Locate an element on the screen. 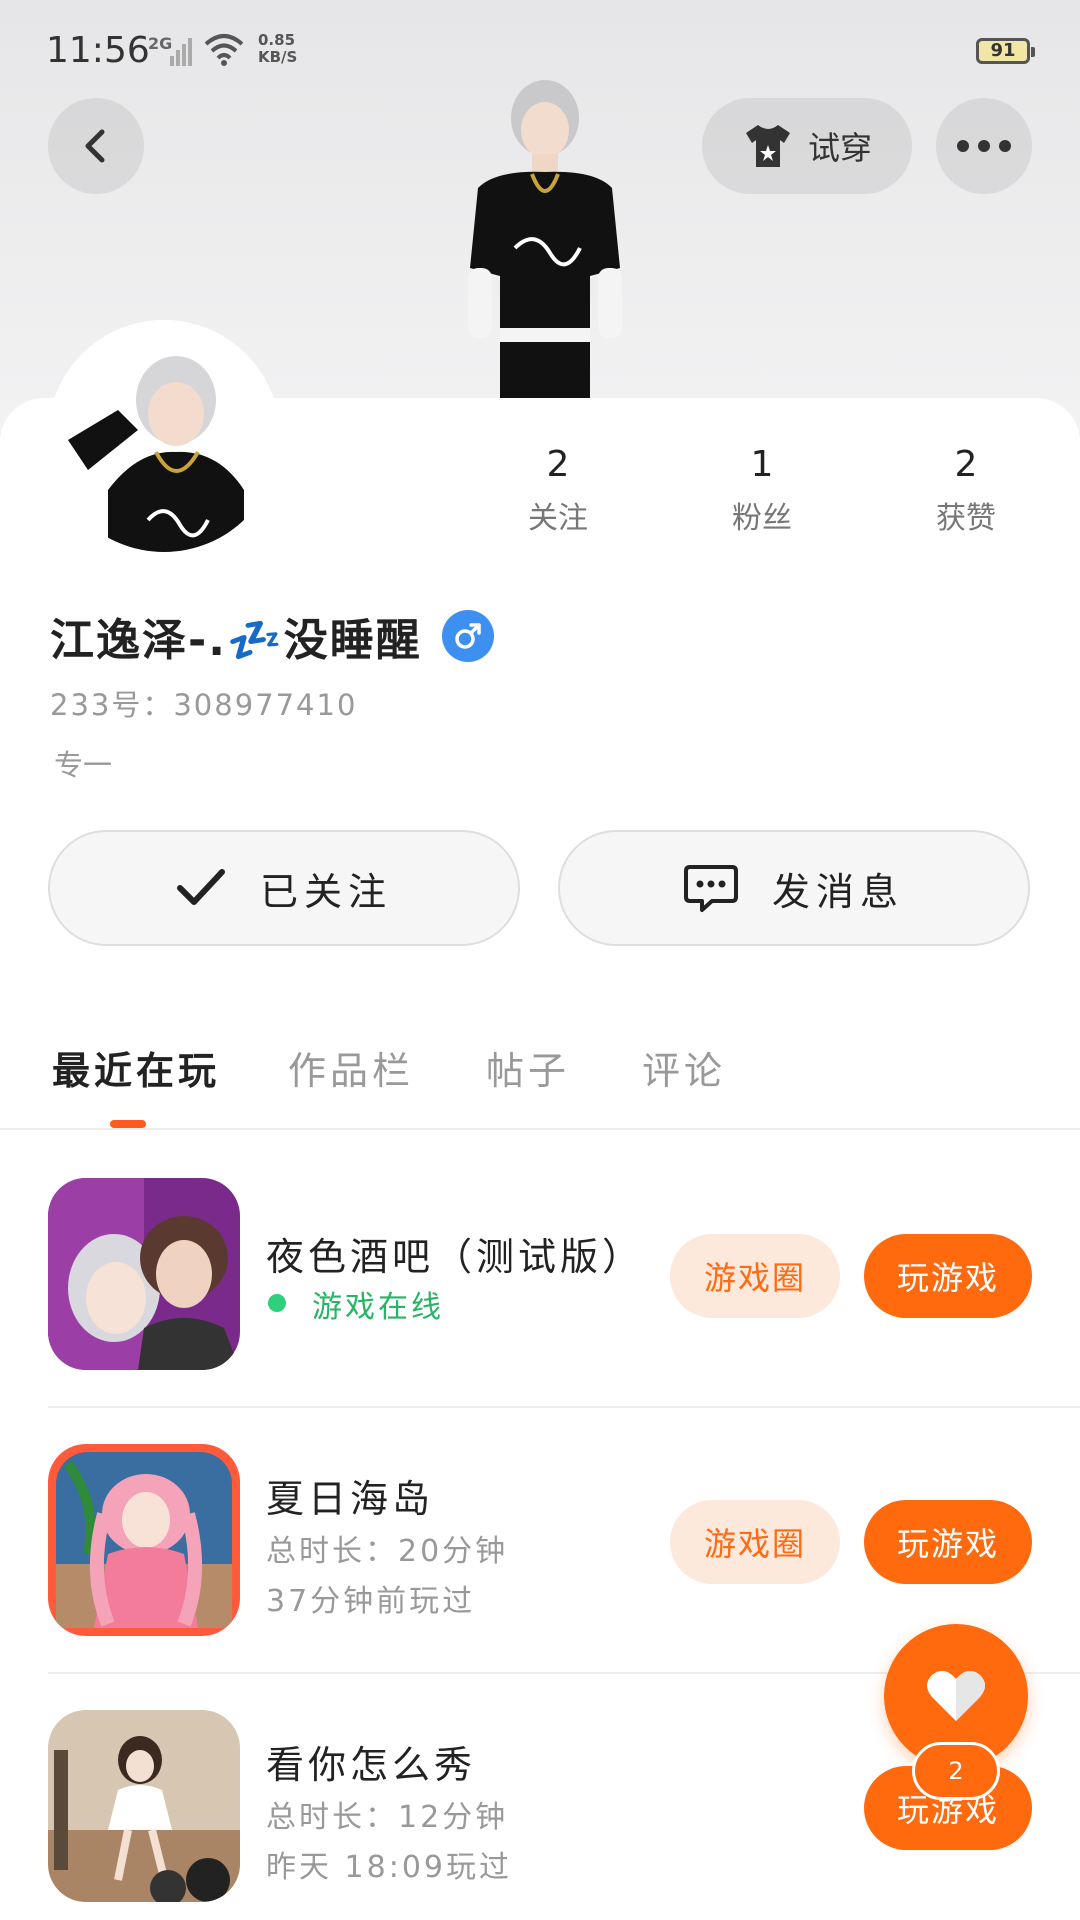 The image size is (1080, 1920). name-row: 江逸泽-.💤没睡醒 is located at coordinates (272, 636).